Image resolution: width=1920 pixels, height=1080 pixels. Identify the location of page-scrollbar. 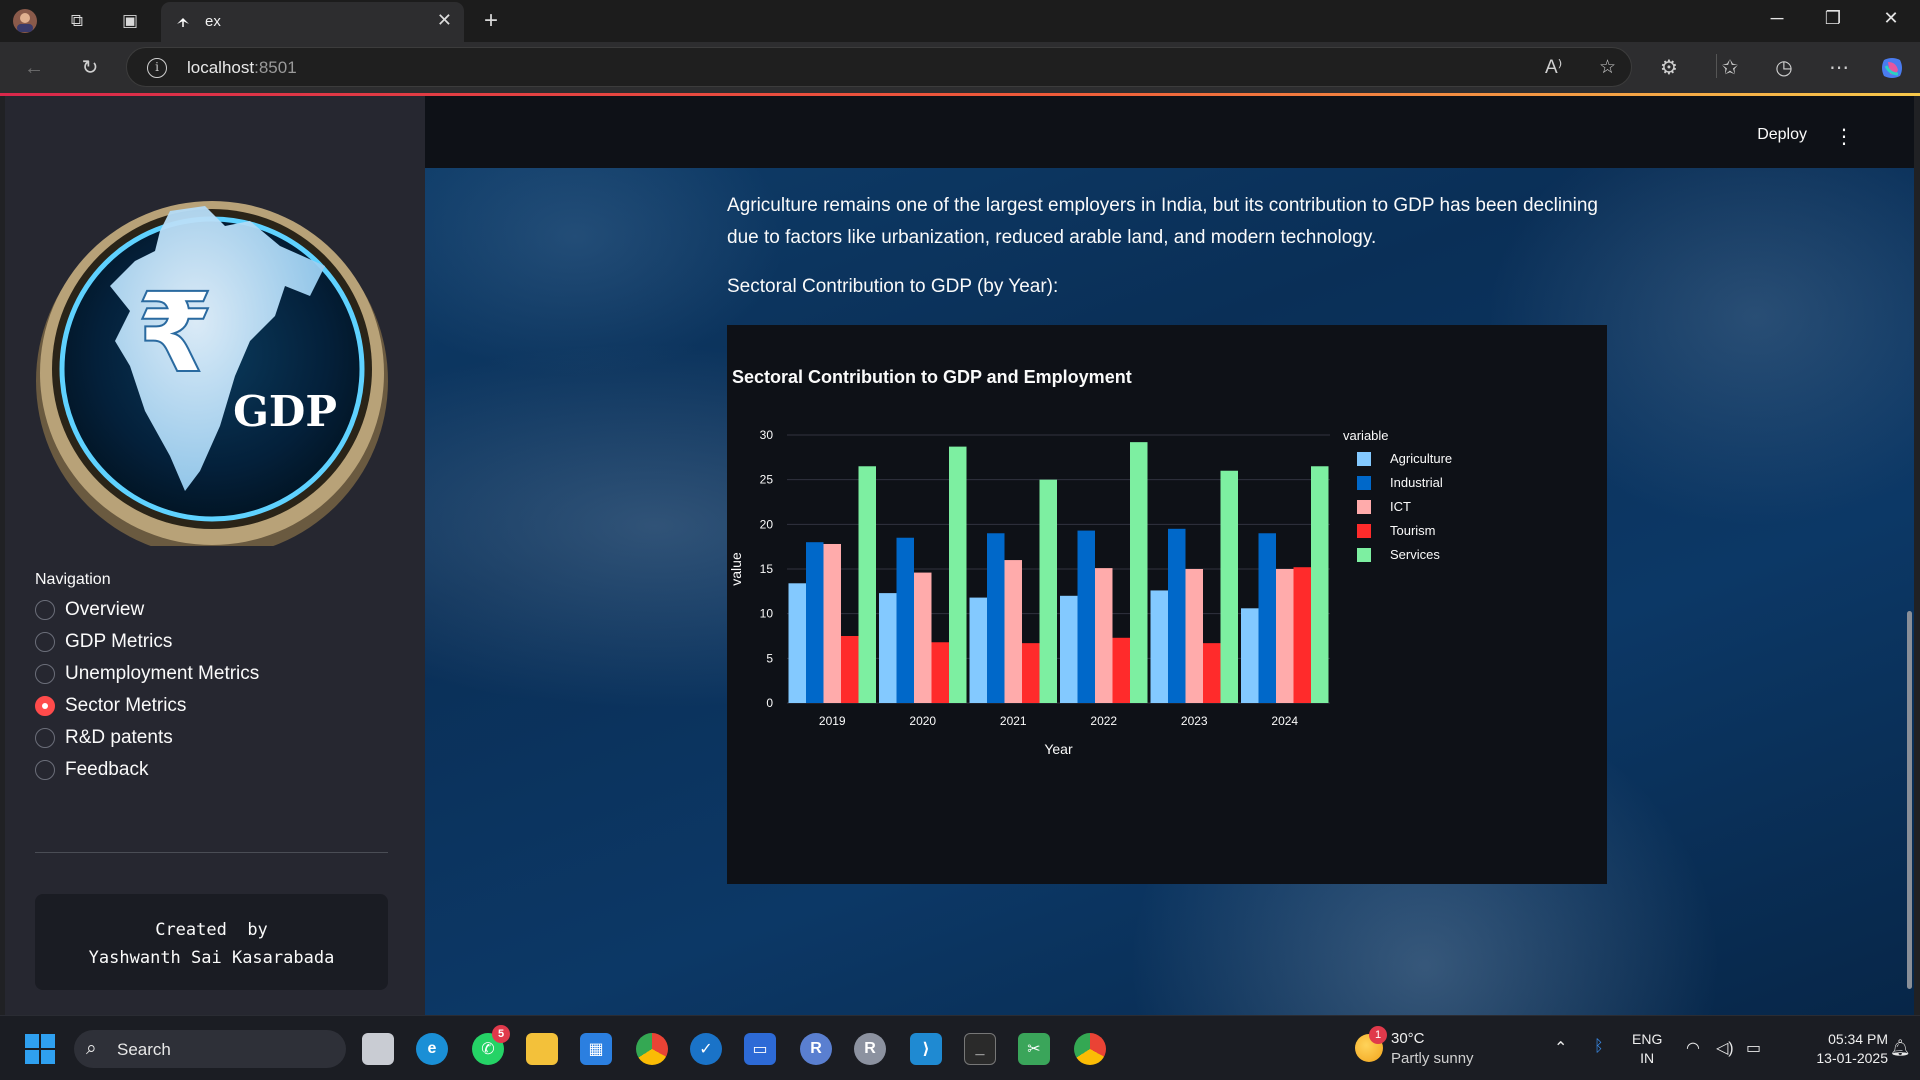
(1909, 800).